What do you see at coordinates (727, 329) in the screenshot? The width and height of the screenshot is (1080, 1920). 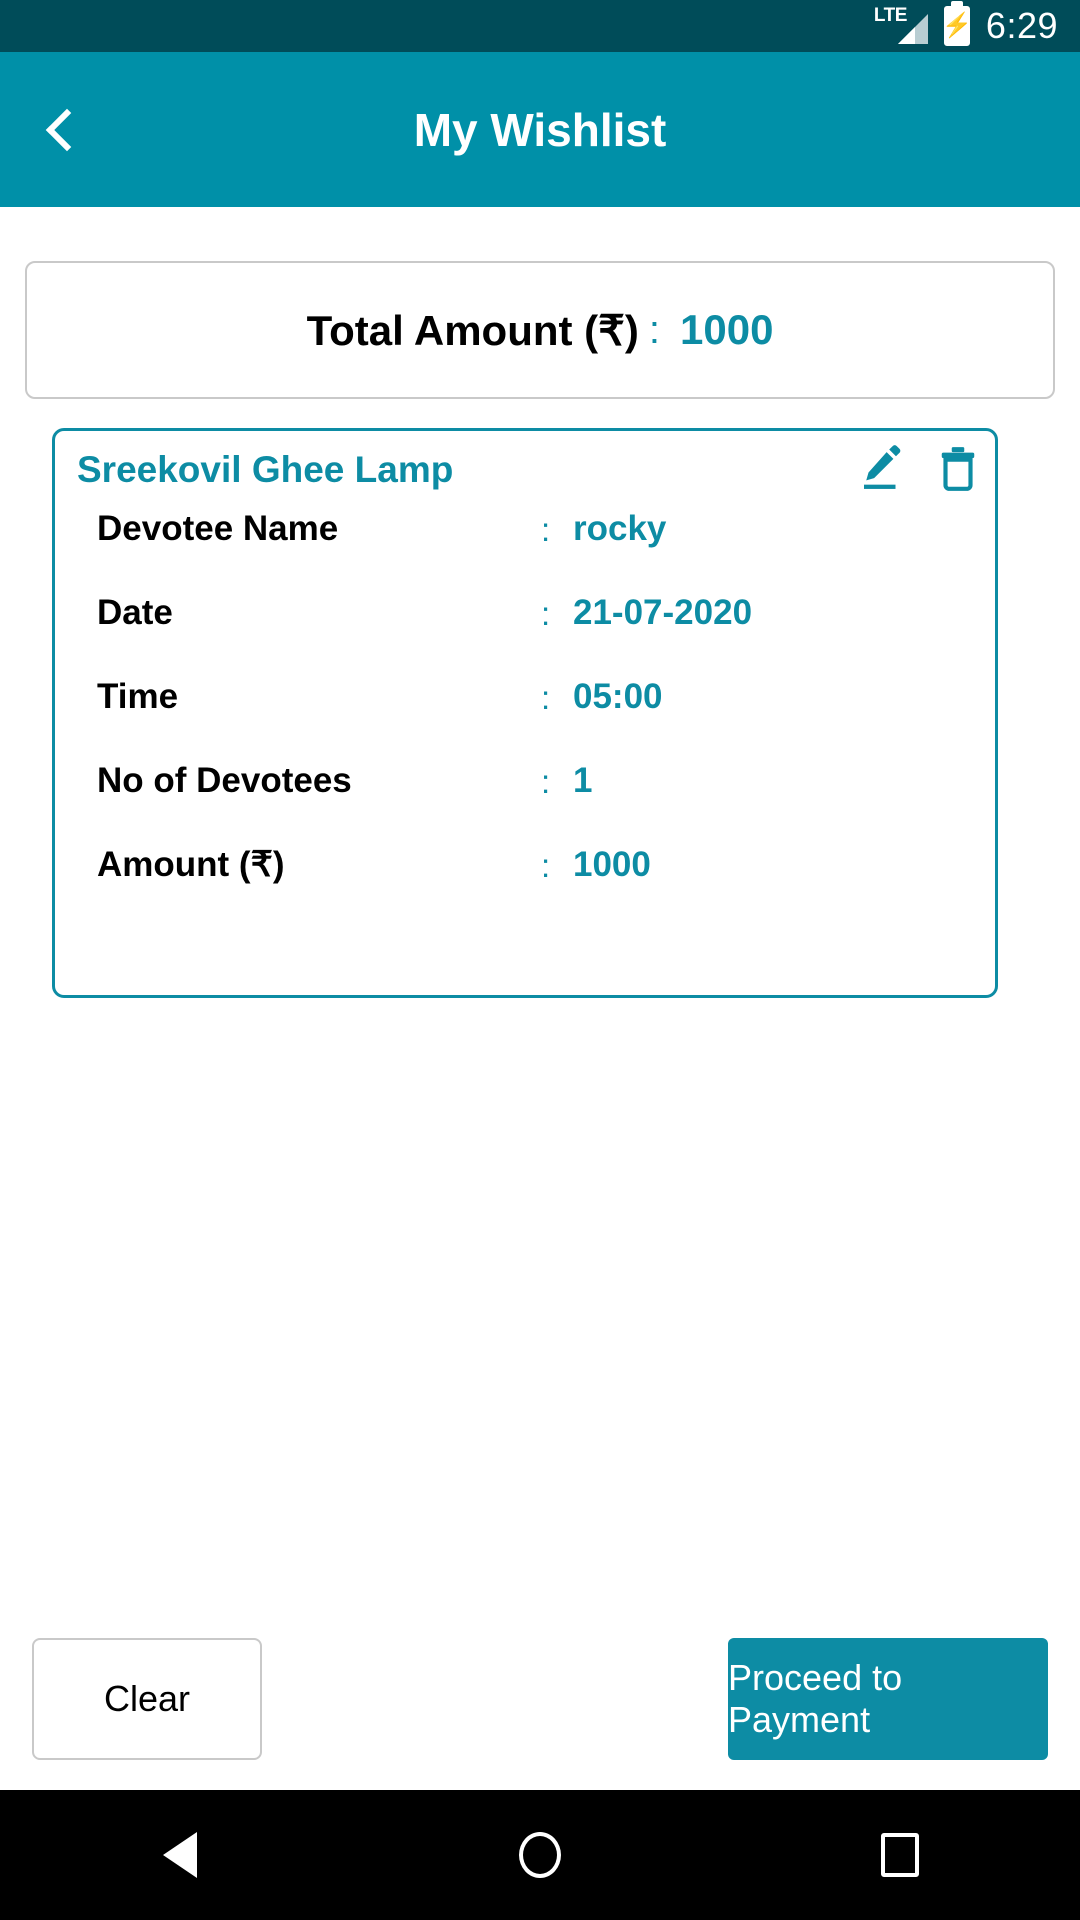 I see `total-amount-value: 1000` at bounding box center [727, 329].